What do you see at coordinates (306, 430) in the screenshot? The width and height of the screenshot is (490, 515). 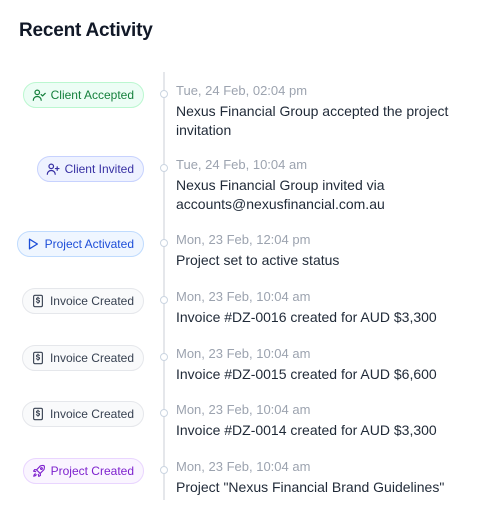 I see `activity-description: Invoice #DZ-0014 created for AUD $3,300` at bounding box center [306, 430].